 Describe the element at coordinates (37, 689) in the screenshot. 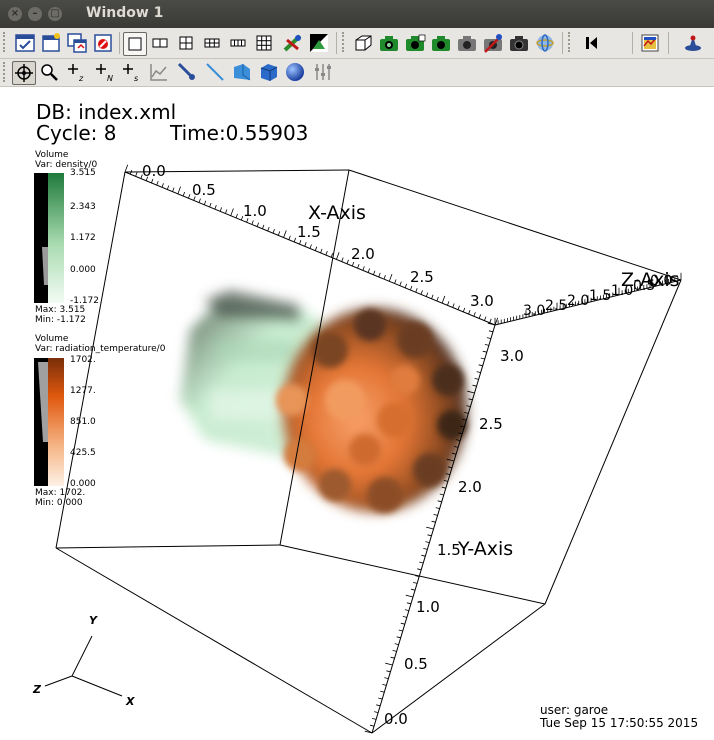

I see `triad-z-label: Z` at that location.